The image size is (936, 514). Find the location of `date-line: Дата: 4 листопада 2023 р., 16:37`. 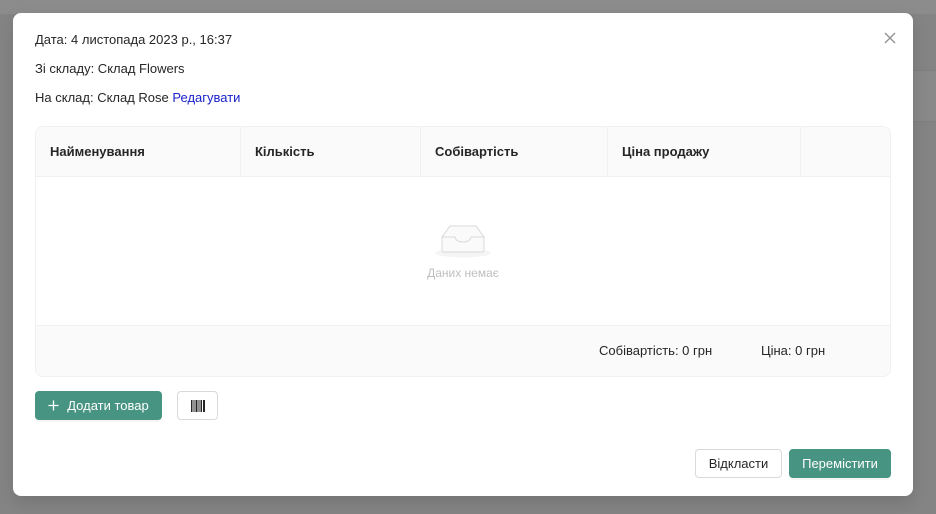

date-line: Дата: 4 листопада 2023 р., 16:37 is located at coordinates (134, 39).